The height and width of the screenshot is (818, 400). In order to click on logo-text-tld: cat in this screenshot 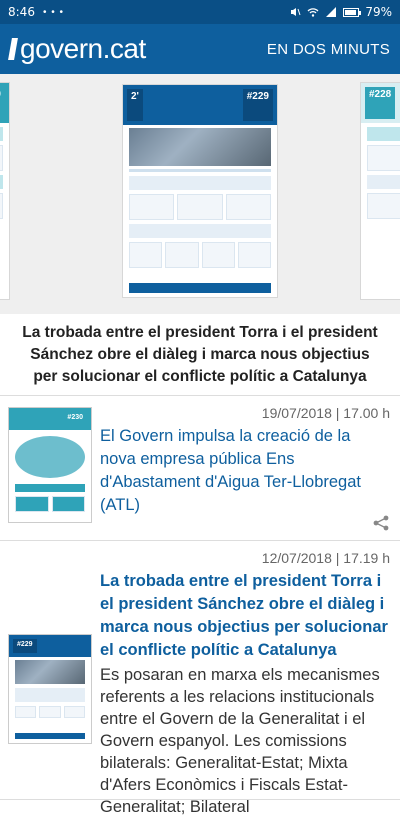, I will do `click(127, 48)`.